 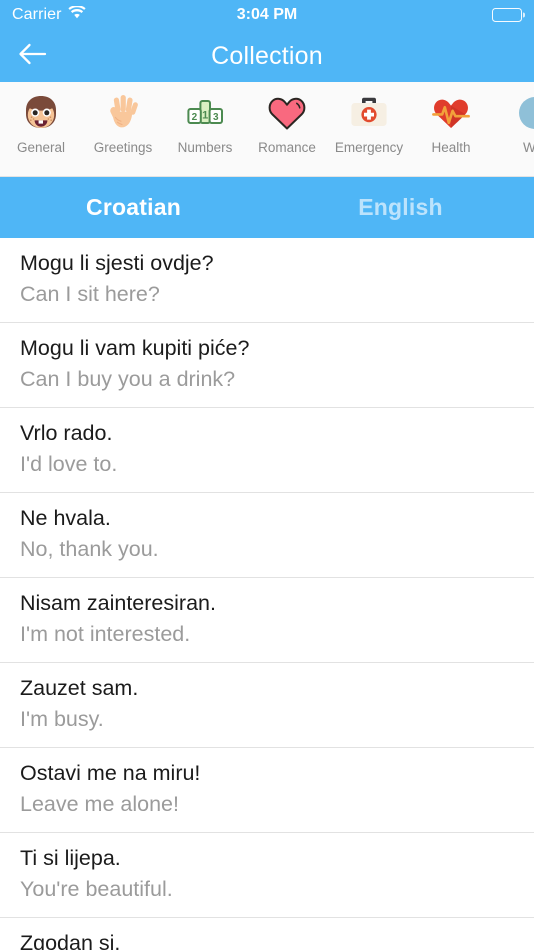 I want to click on podium-numbers-icon: 1 2 3, so click(x=205, y=113).